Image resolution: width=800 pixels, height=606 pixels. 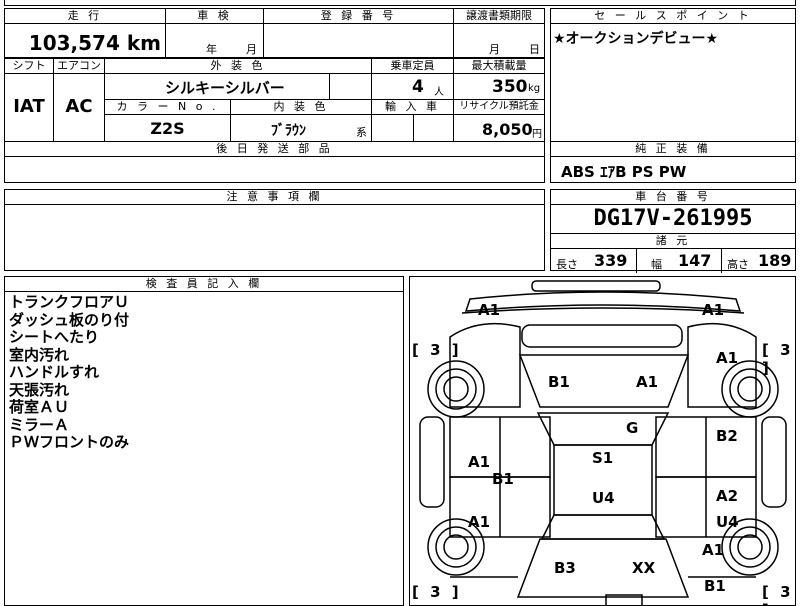 What do you see at coordinates (358, 33) in the screenshot?
I see `registration-cell: 登 録 番 号` at bounding box center [358, 33].